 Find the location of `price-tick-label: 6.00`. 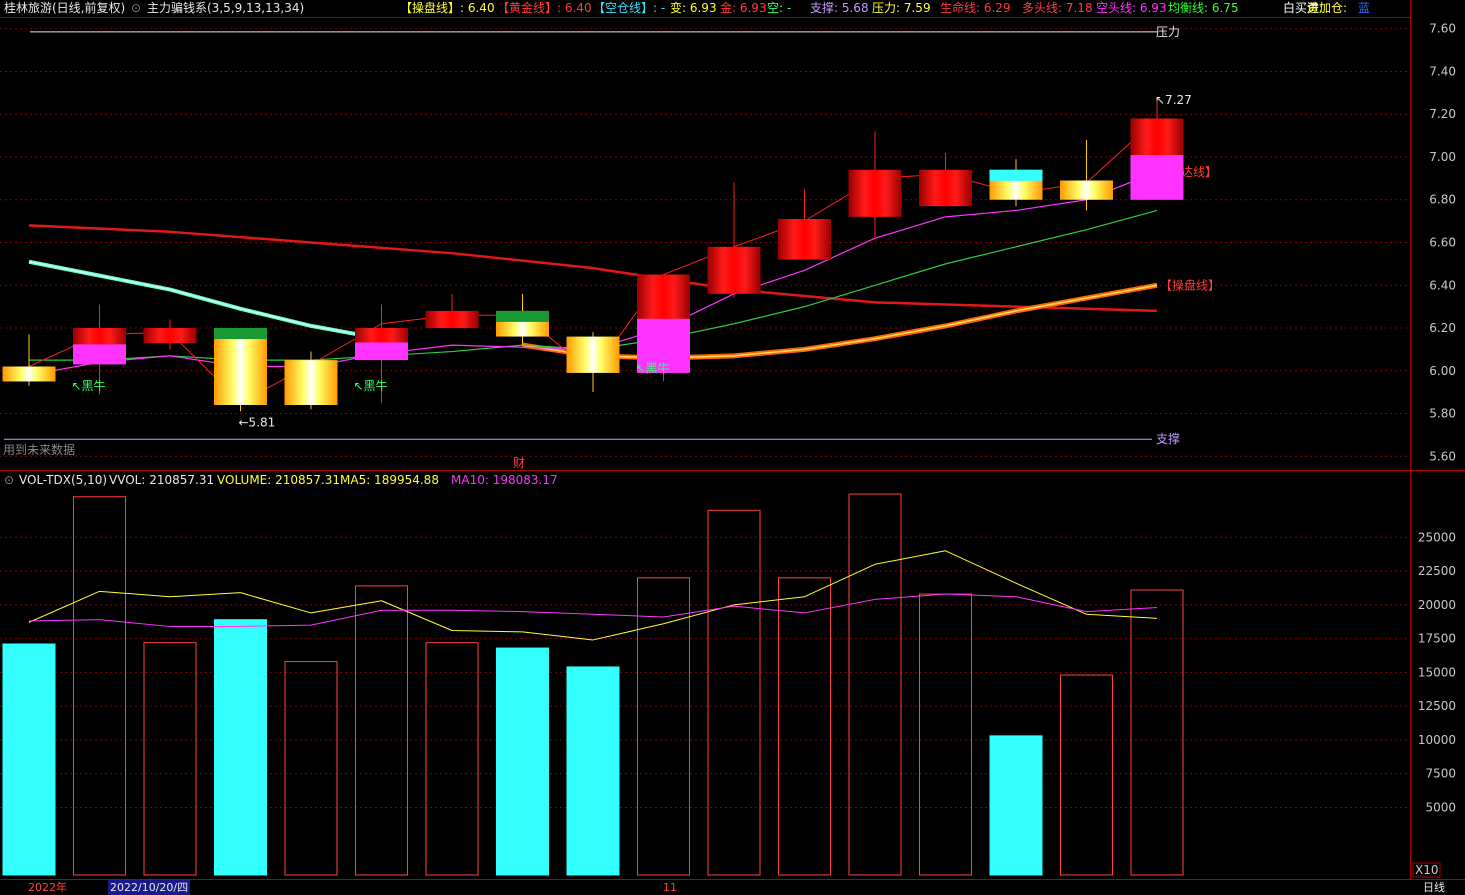

price-tick-label: 6.00 is located at coordinates (1442, 371).